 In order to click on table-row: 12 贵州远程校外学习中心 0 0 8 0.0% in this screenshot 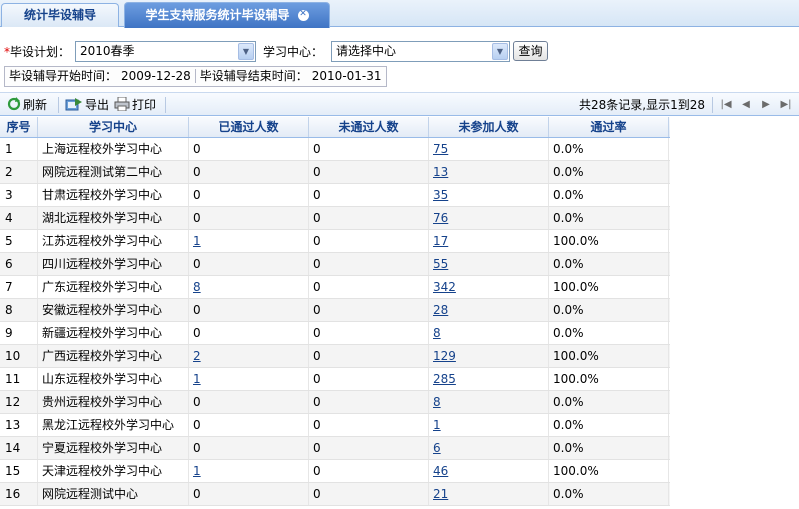, I will do `click(335, 402)`.